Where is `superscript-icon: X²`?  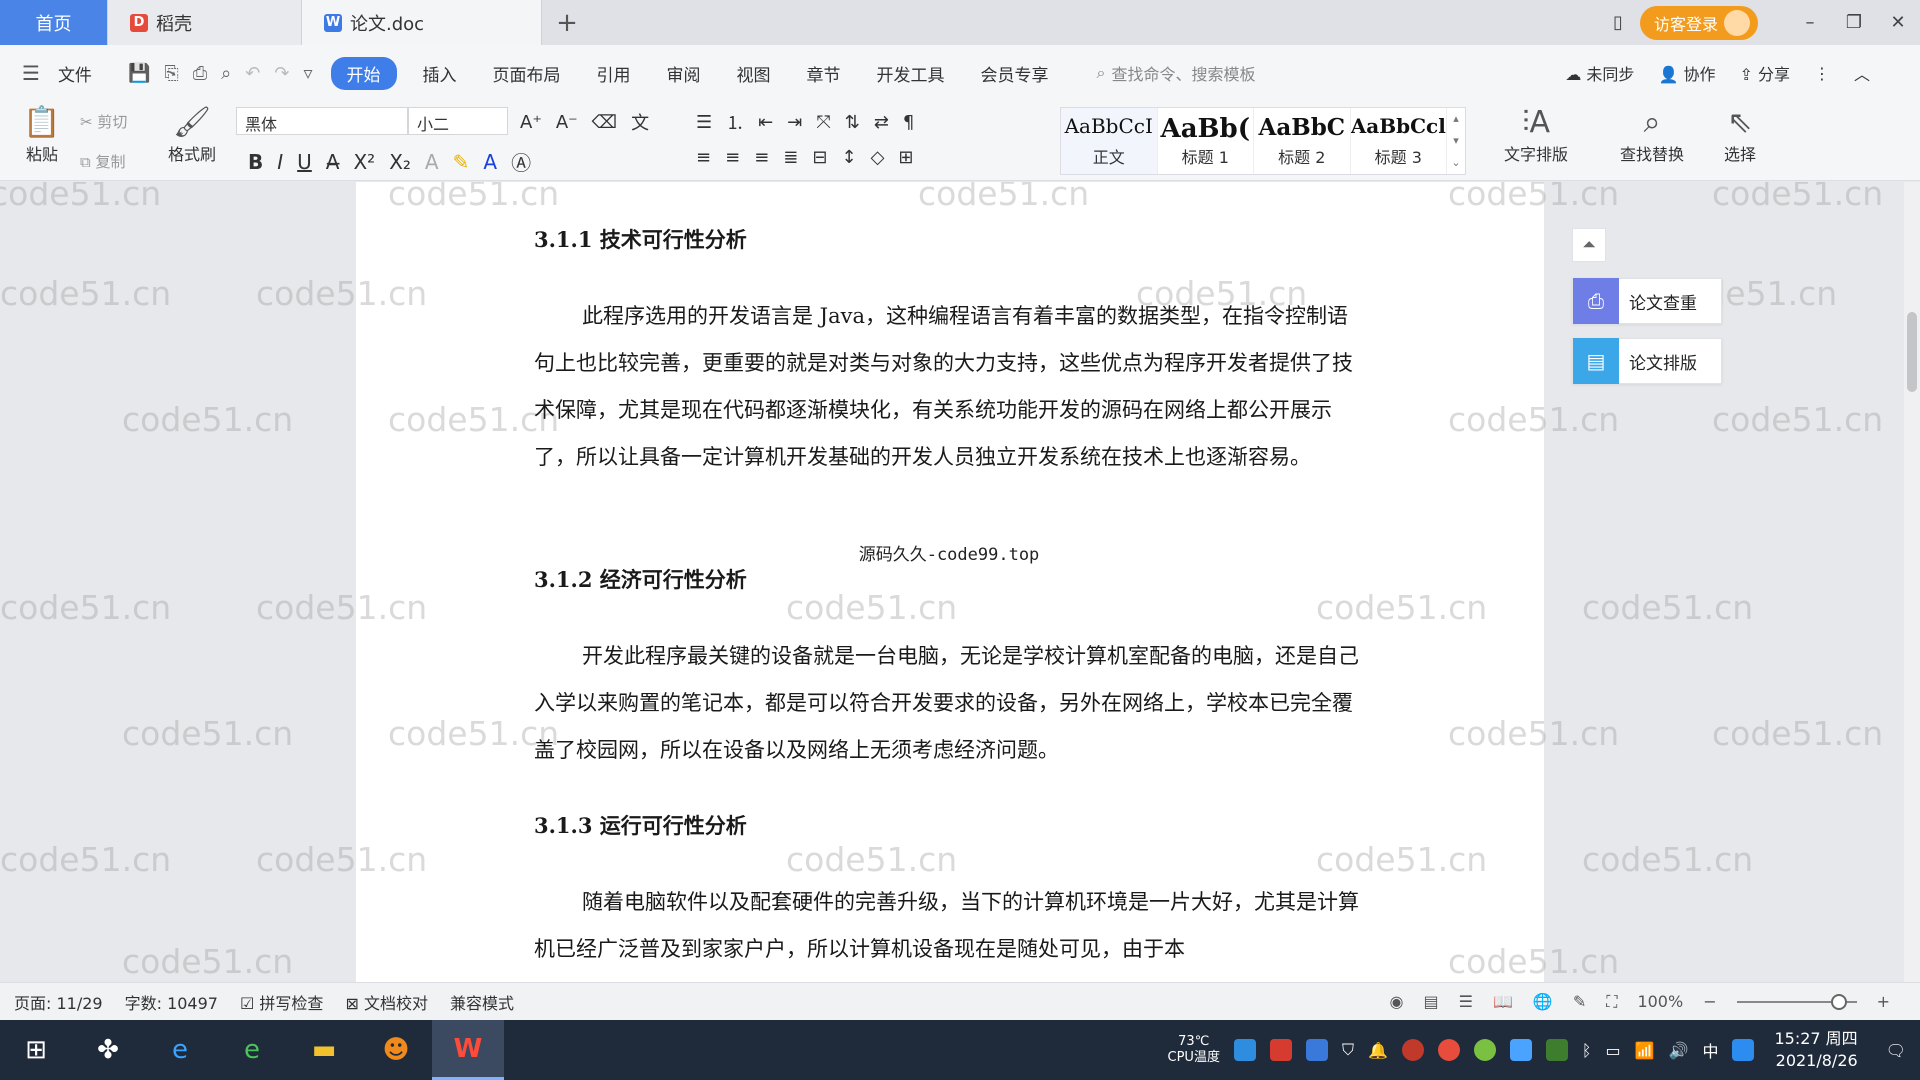 superscript-icon: X² is located at coordinates (364, 162).